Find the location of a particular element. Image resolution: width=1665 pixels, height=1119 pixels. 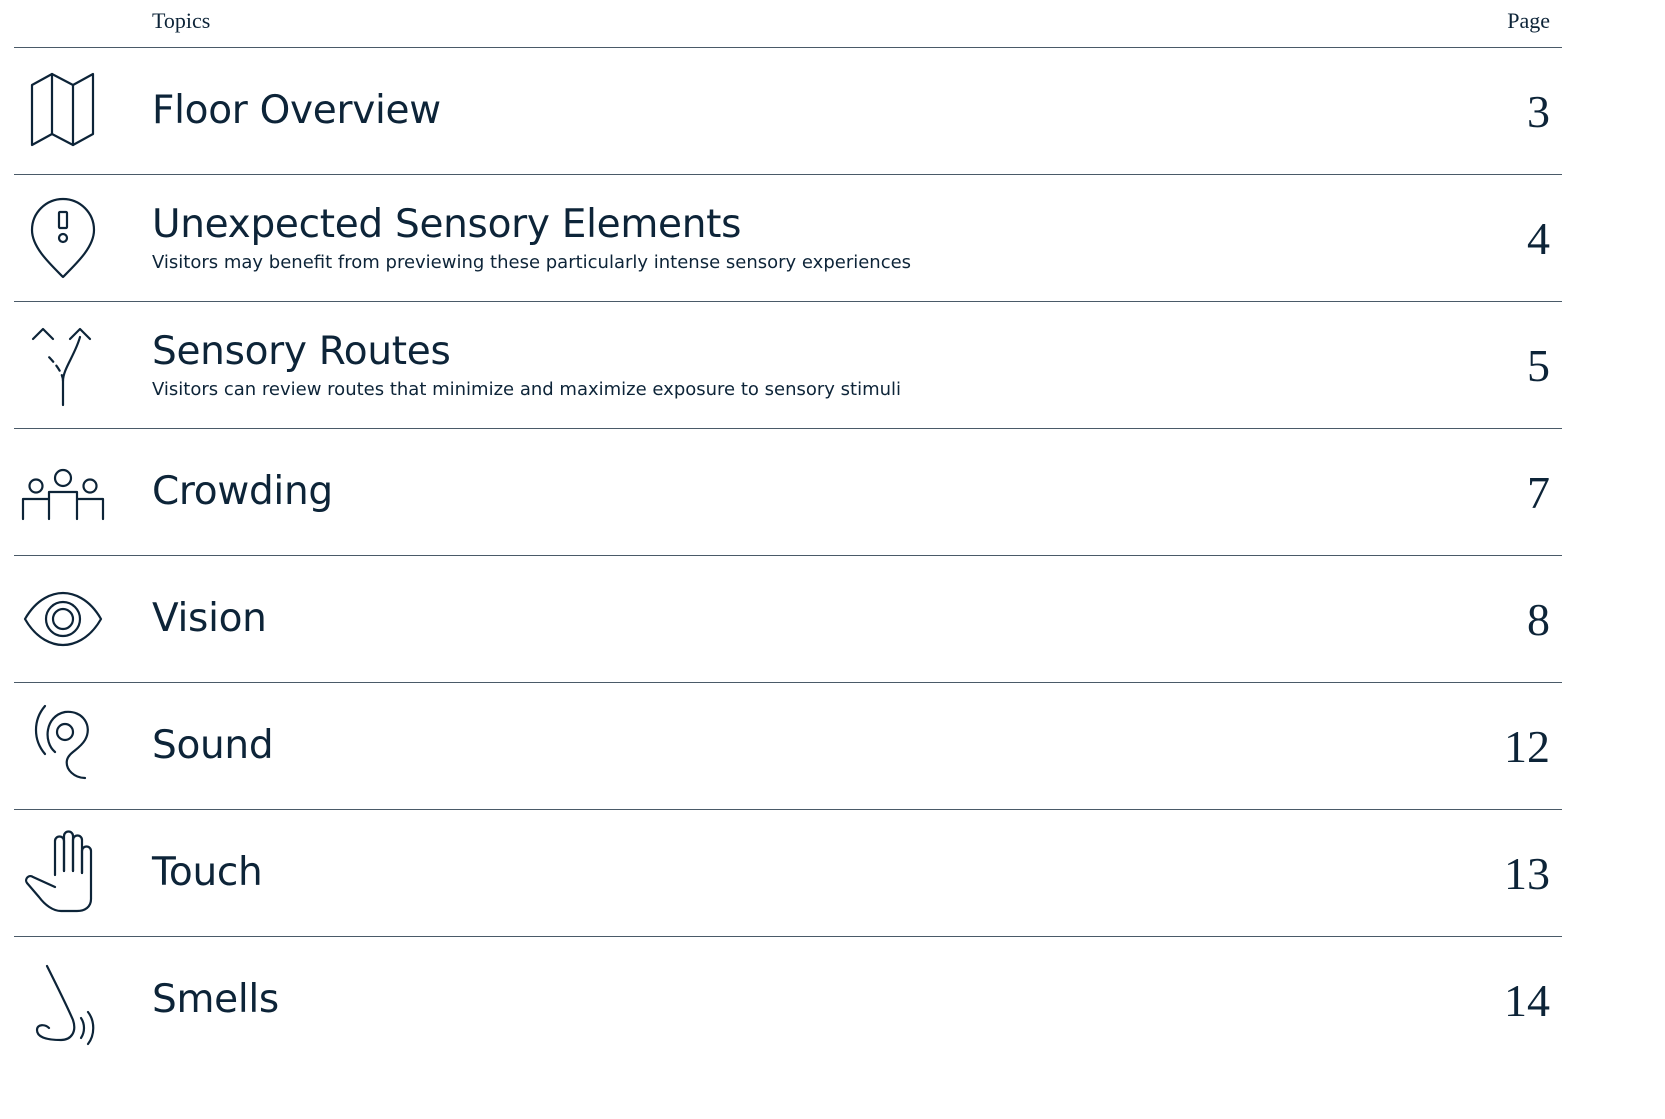

row-page-number: 5 is located at coordinates (1538, 365).